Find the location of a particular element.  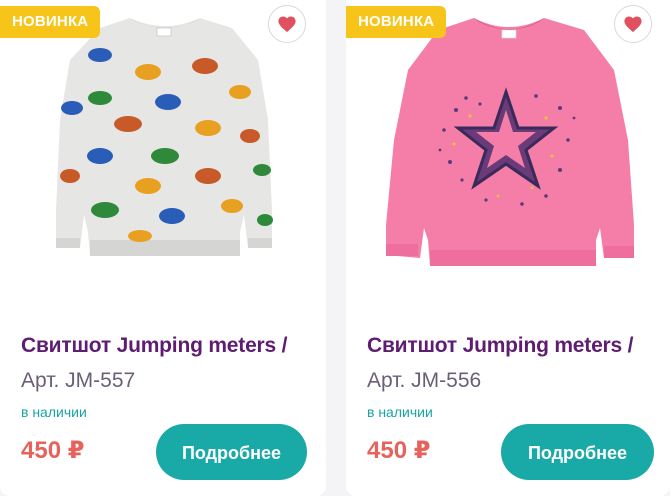

product-article: Арт. JM-557 is located at coordinates (78, 380).